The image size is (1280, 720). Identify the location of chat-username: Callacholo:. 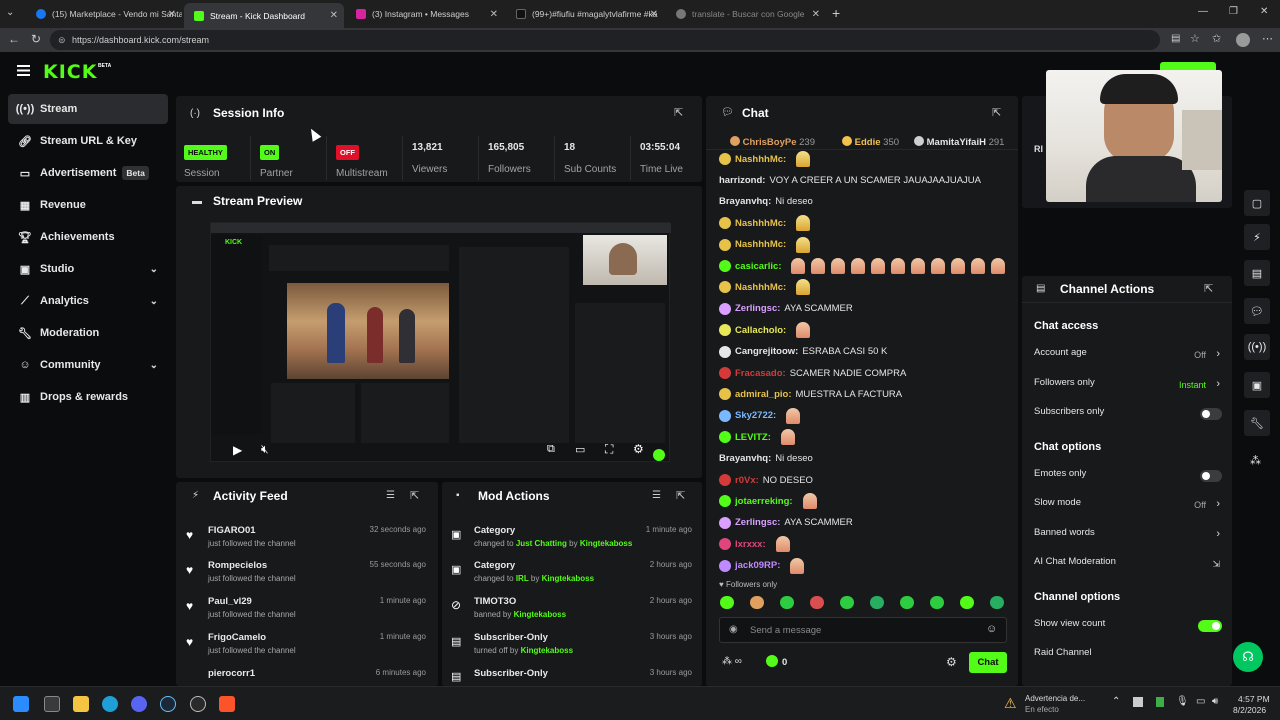
(760, 330).